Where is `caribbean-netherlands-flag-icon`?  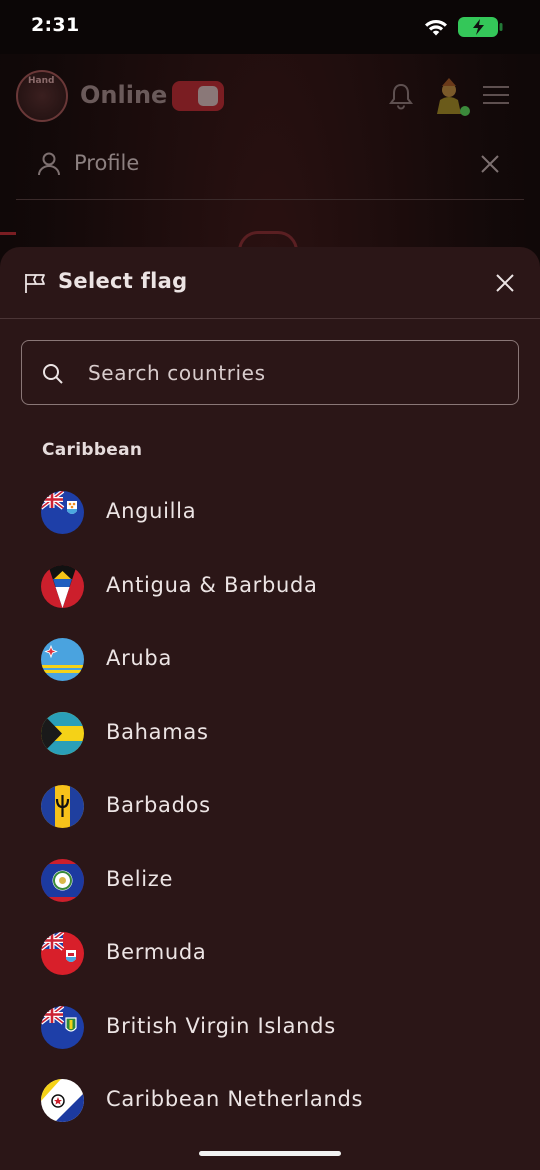
caribbean-netherlands-flag-icon is located at coordinates (62, 1100).